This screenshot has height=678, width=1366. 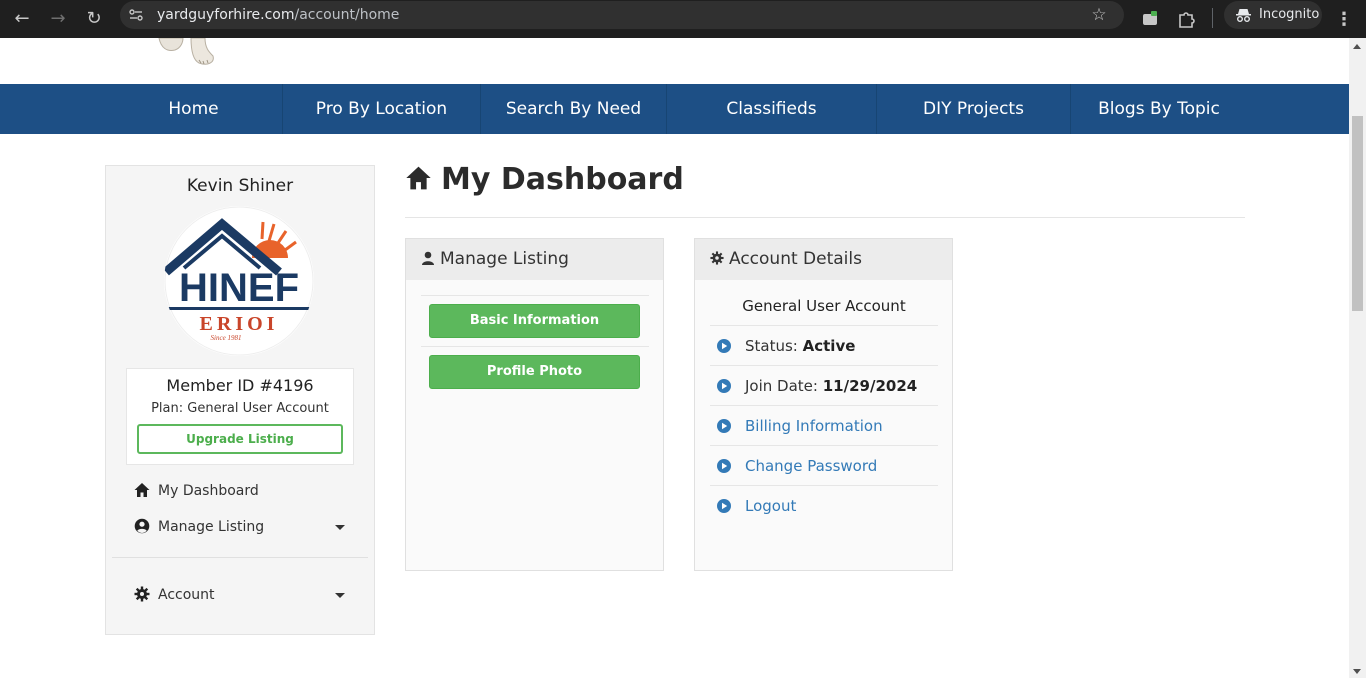 What do you see at coordinates (1357, 213) in the screenshot?
I see `scroll-thumb` at bounding box center [1357, 213].